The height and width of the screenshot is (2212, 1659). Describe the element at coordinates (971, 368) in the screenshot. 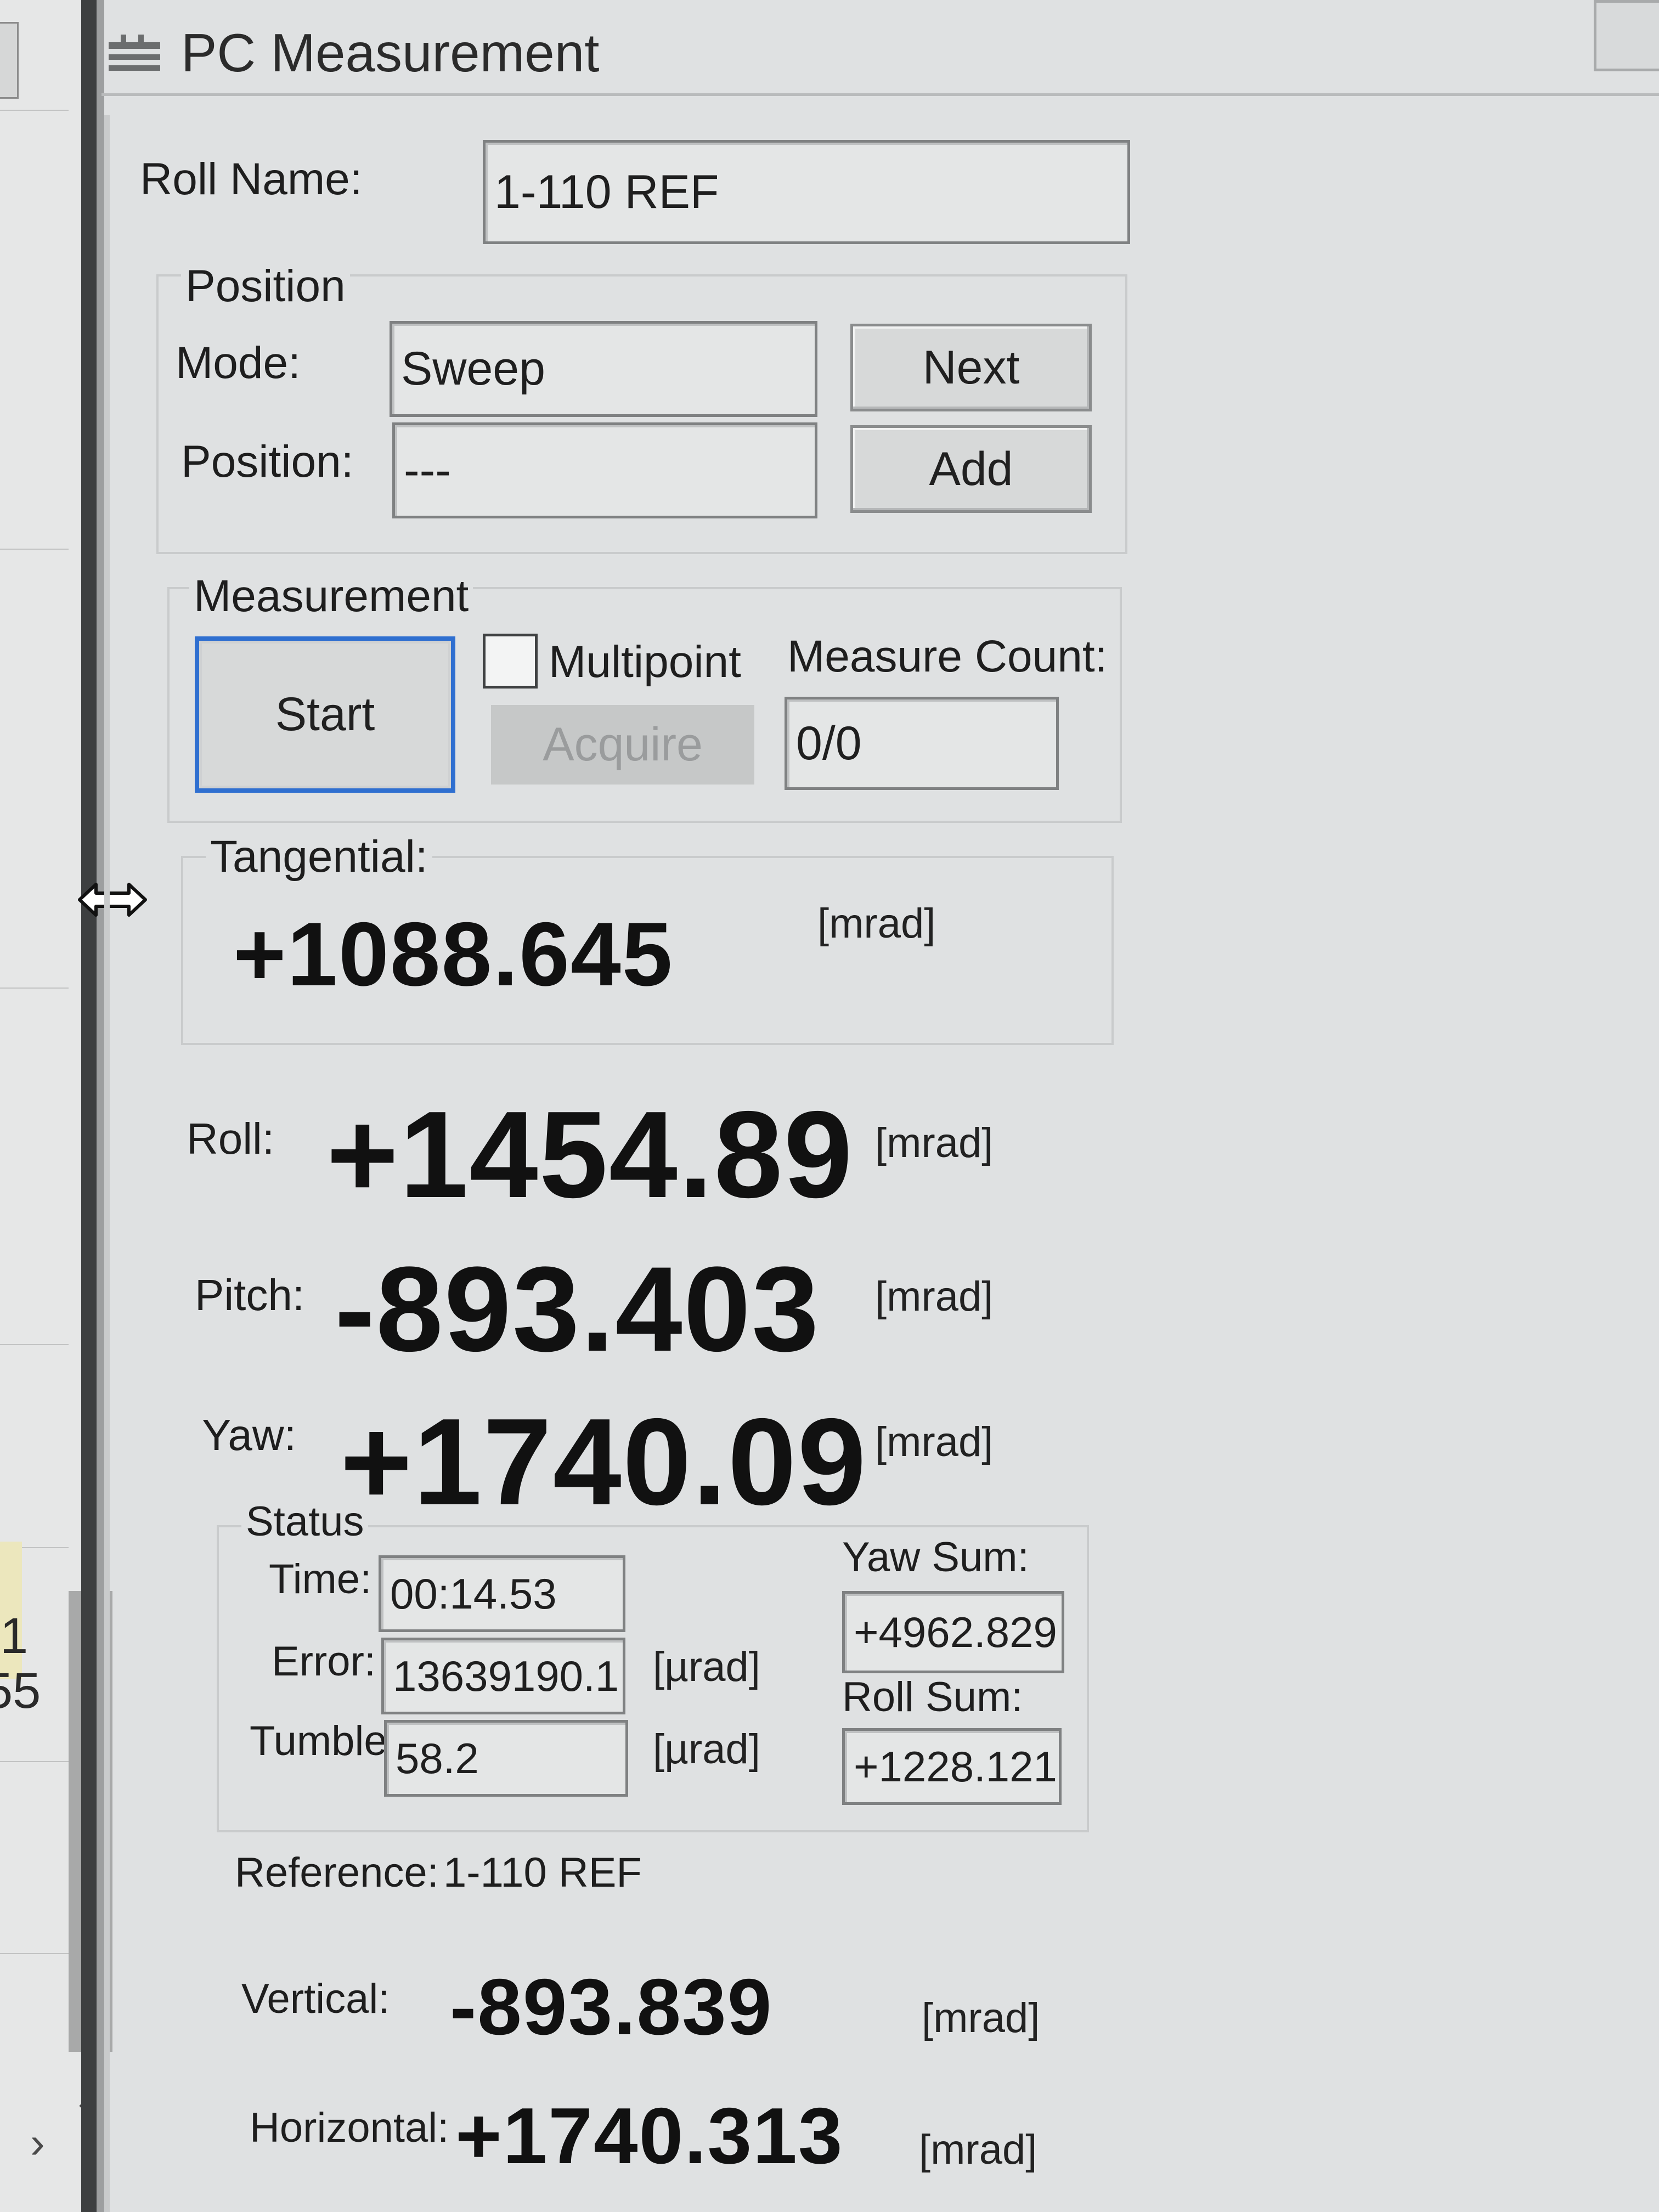

I see `next-button: Next` at that location.